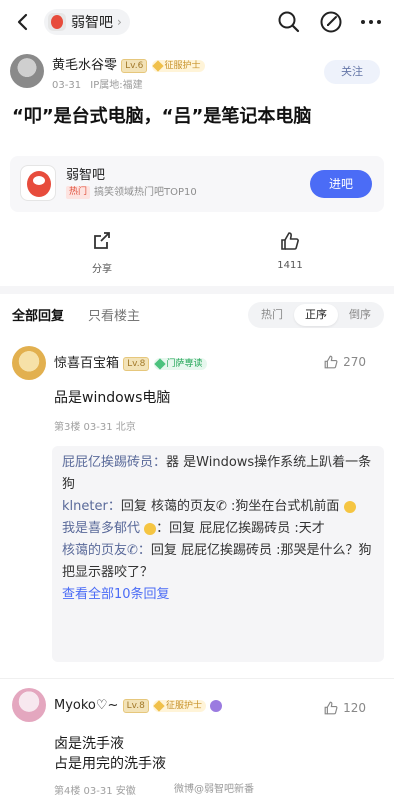 The width and height of the screenshot is (394, 800). Describe the element at coordinates (110, 764) in the screenshot. I see `comment-text-line: 占是用完的洗手液` at that location.